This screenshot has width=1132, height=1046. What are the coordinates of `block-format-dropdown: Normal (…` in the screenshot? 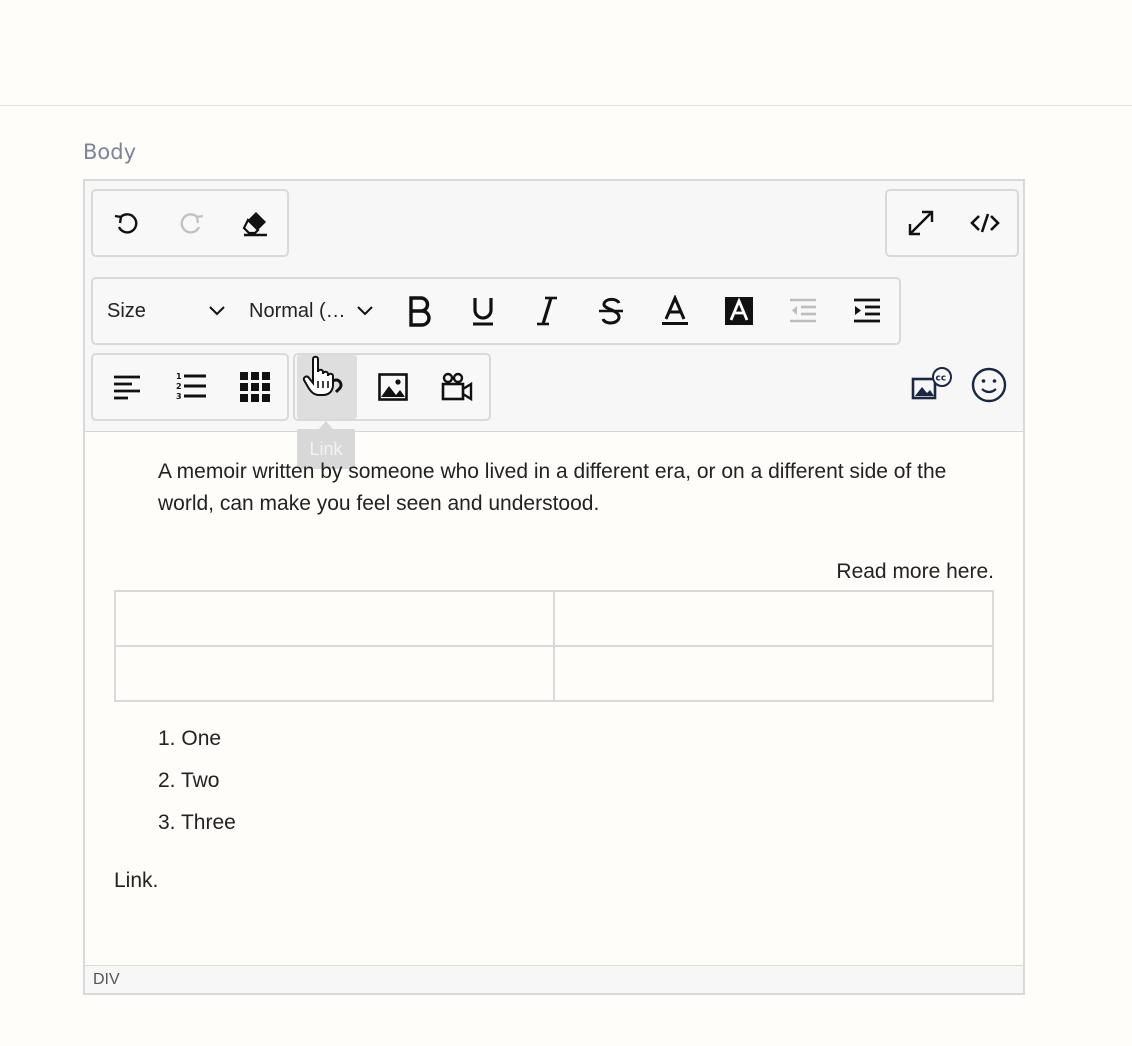 It's located at (314, 311).